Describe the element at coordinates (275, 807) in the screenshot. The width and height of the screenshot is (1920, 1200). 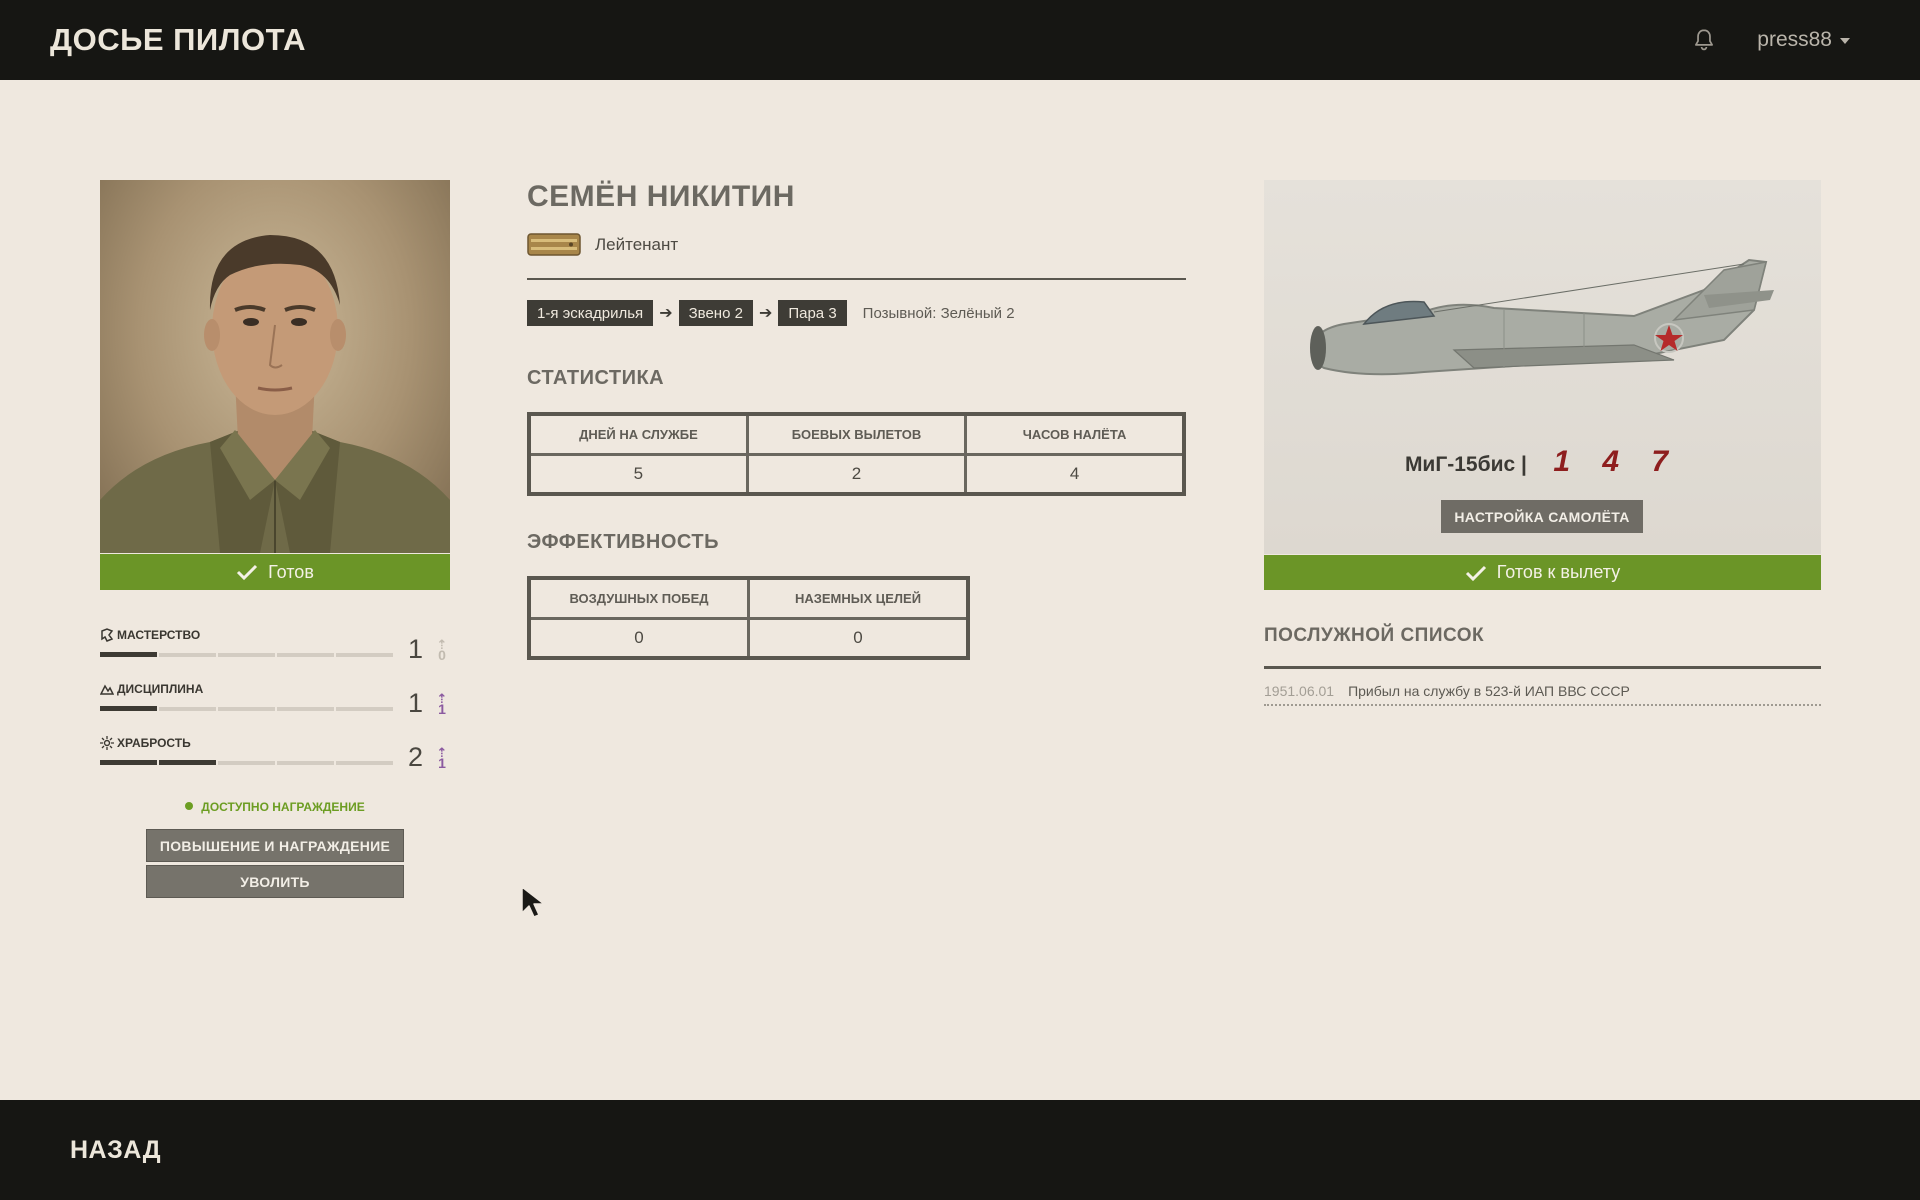
I see `award-available-note: ДОСТУПНО НАГРАЖДЕНИЕ` at that location.